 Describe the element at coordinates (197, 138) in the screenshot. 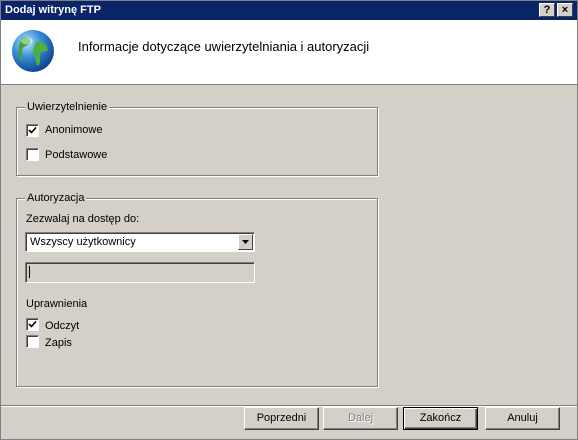

I see `authentication-group: Uwierzytelnienie Anonimowe Podstawowe` at that location.